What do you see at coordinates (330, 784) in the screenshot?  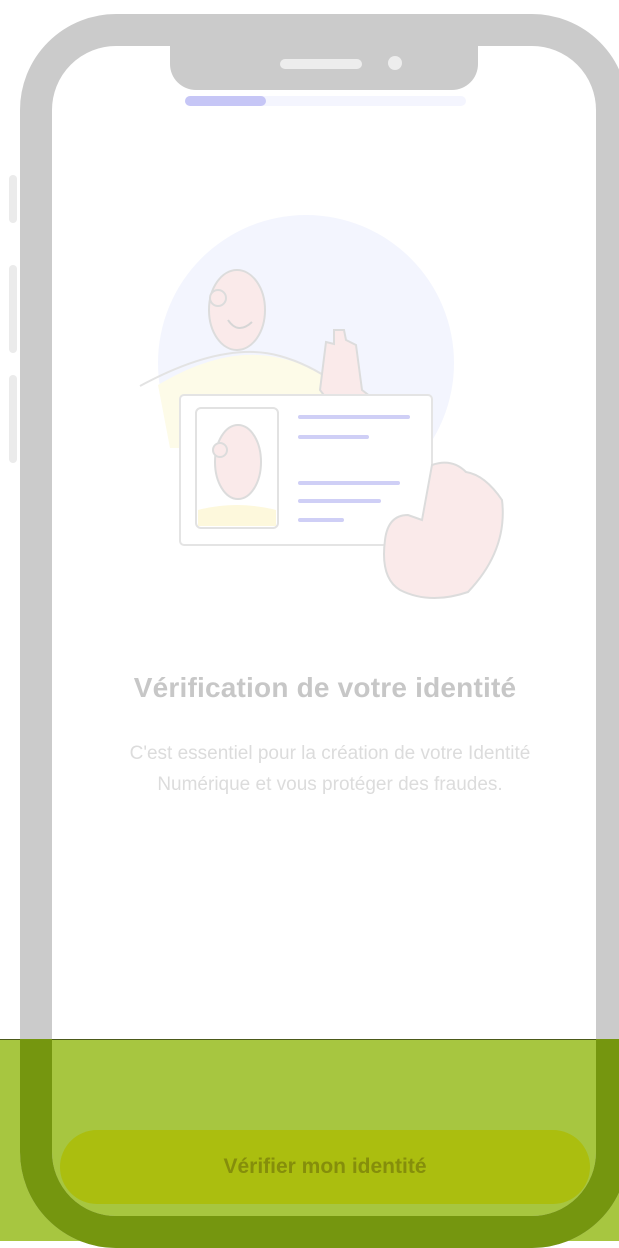 I see `subtitle-line-2: Numérique et vous protéger des fraudes.` at bounding box center [330, 784].